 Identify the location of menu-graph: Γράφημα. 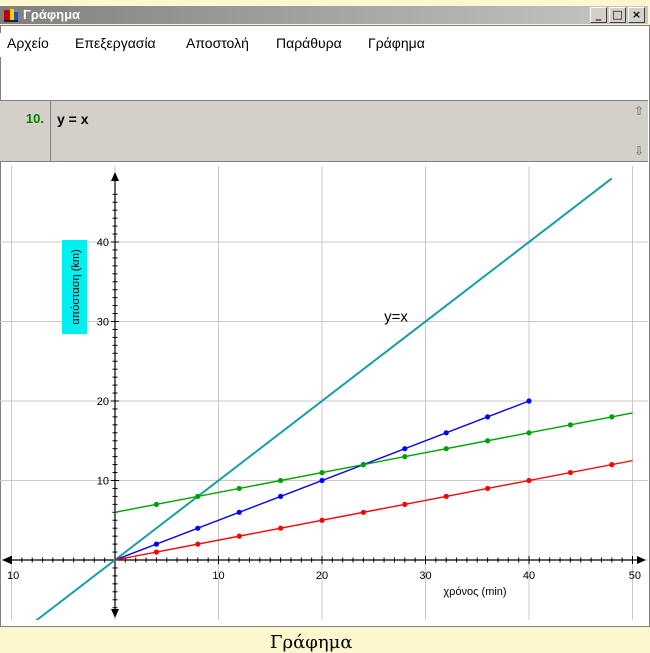
(396, 43).